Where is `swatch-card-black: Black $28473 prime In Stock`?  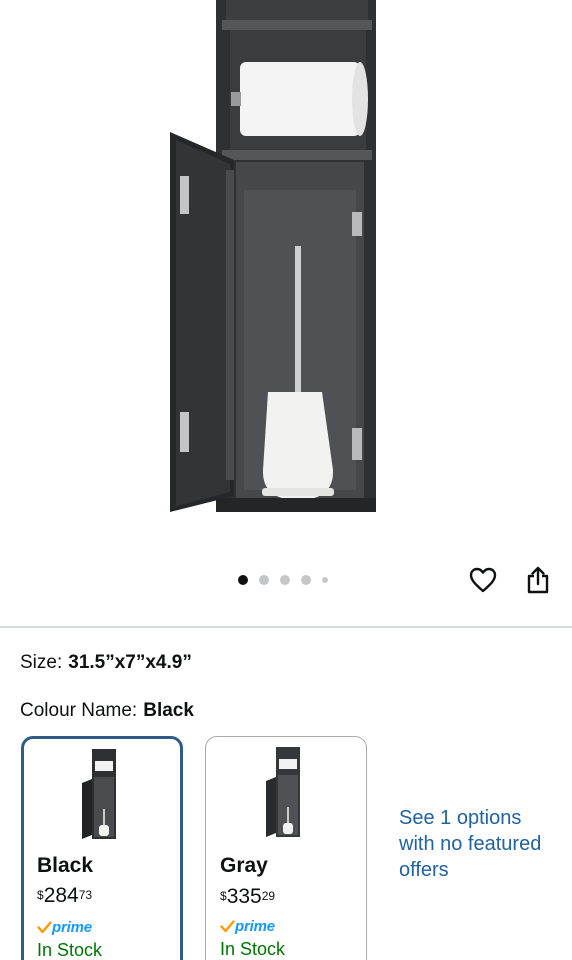 swatch-card-black: Black $28473 prime In Stock is located at coordinates (102, 848).